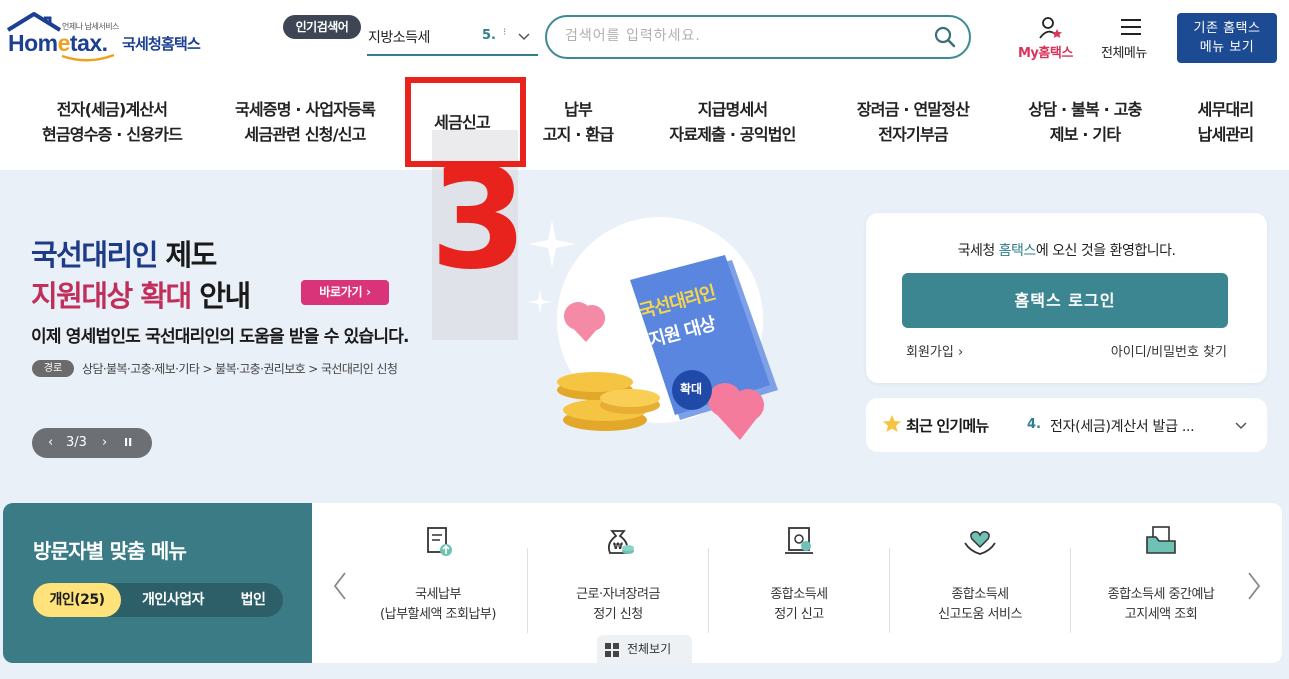 This screenshot has height=679, width=1289. Describe the element at coordinates (649, 649) in the screenshot. I see `view-all-label: 전체보기` at that location.